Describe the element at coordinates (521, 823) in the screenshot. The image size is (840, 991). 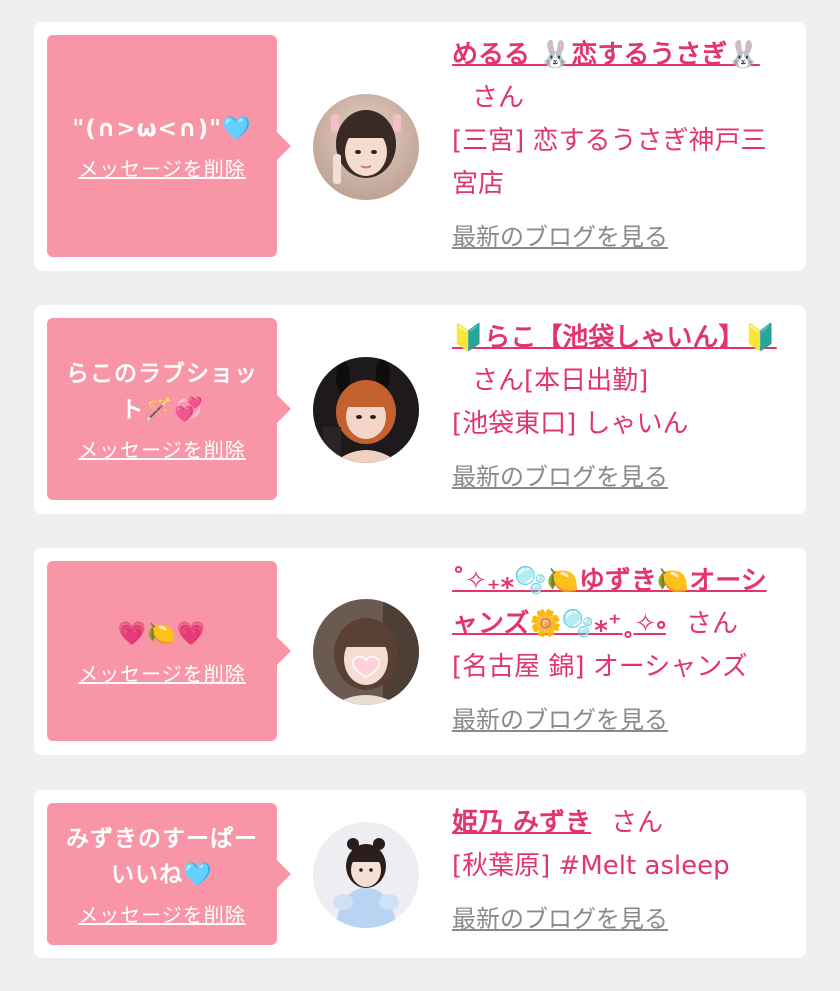
I see `cast-name-link: 姫乃 みずき` at that location.